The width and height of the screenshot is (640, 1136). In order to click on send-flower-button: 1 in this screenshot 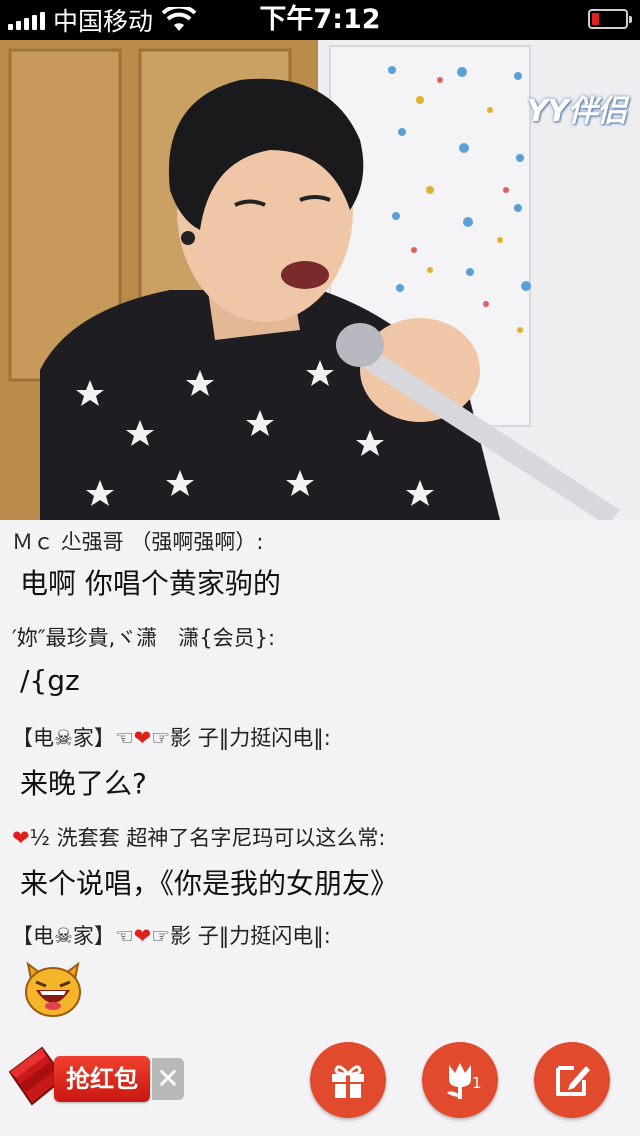, I will do `click(460, 1080)`.